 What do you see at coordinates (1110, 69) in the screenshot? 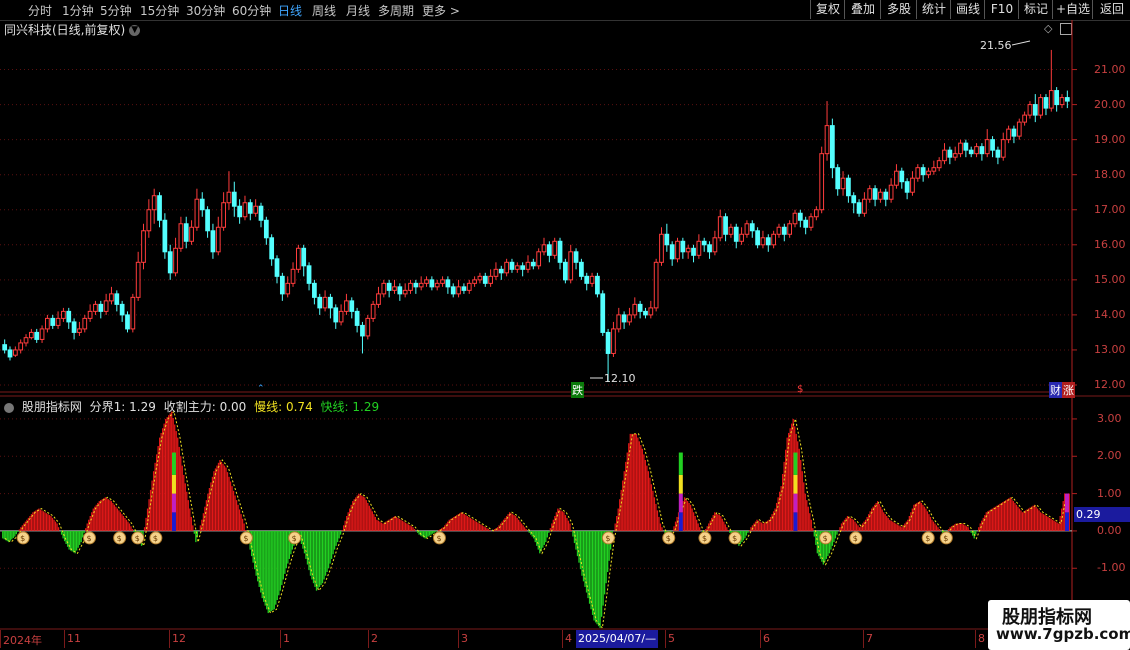
I see `price-tick-label: 21.00` at bounding box center [1110, 69].